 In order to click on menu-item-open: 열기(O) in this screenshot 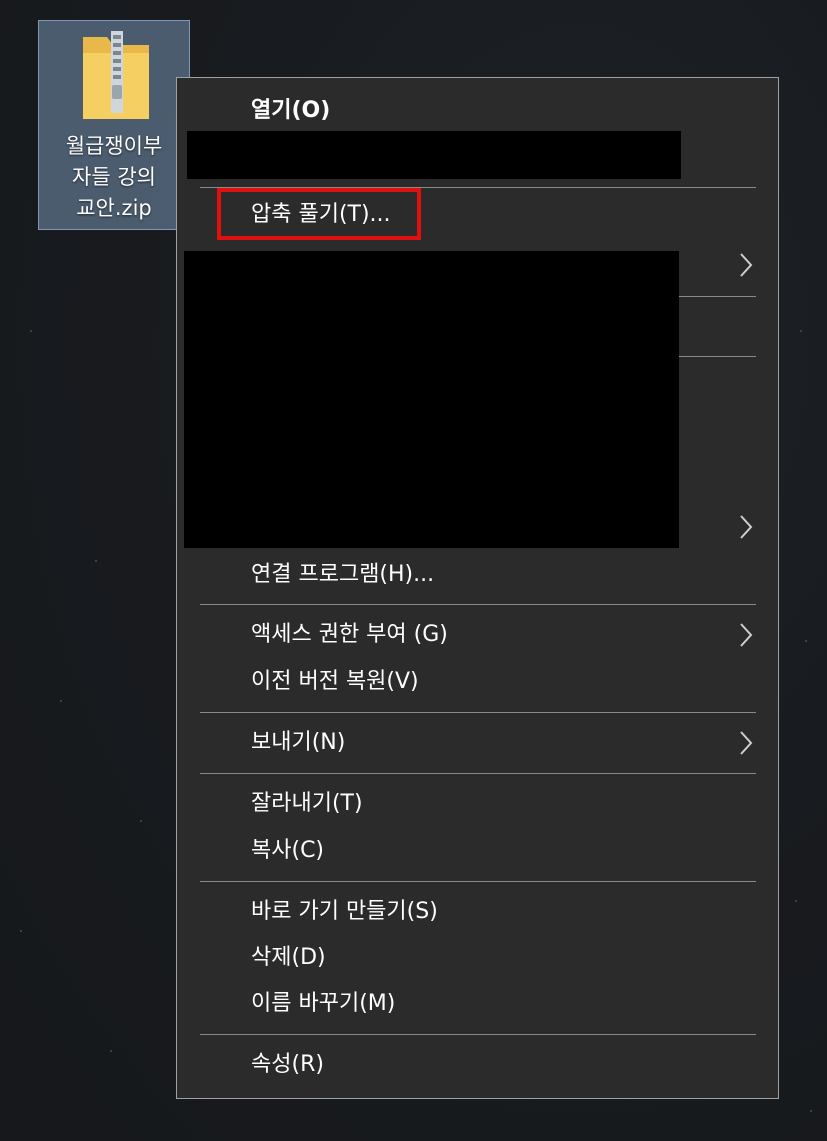, I will do `click(290, 111)`.